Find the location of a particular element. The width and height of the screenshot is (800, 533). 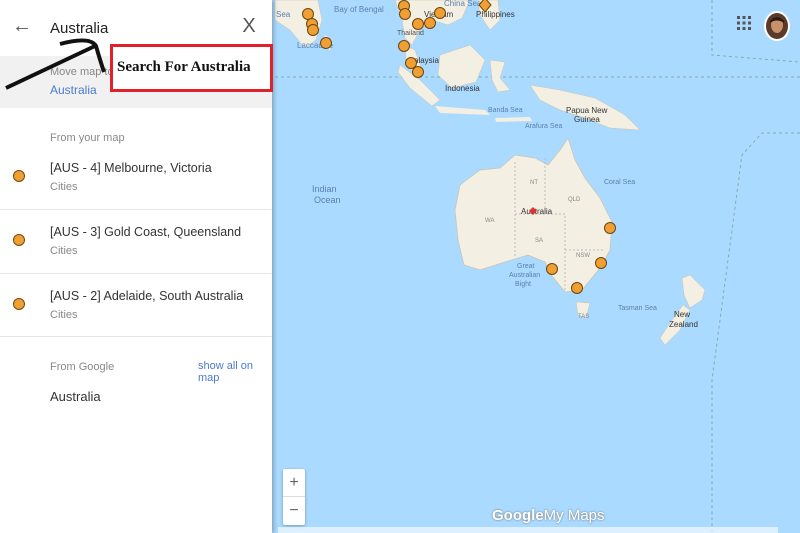

google-my-maps-logo: GoogleMy Maps is located at coordinates (548, 515).